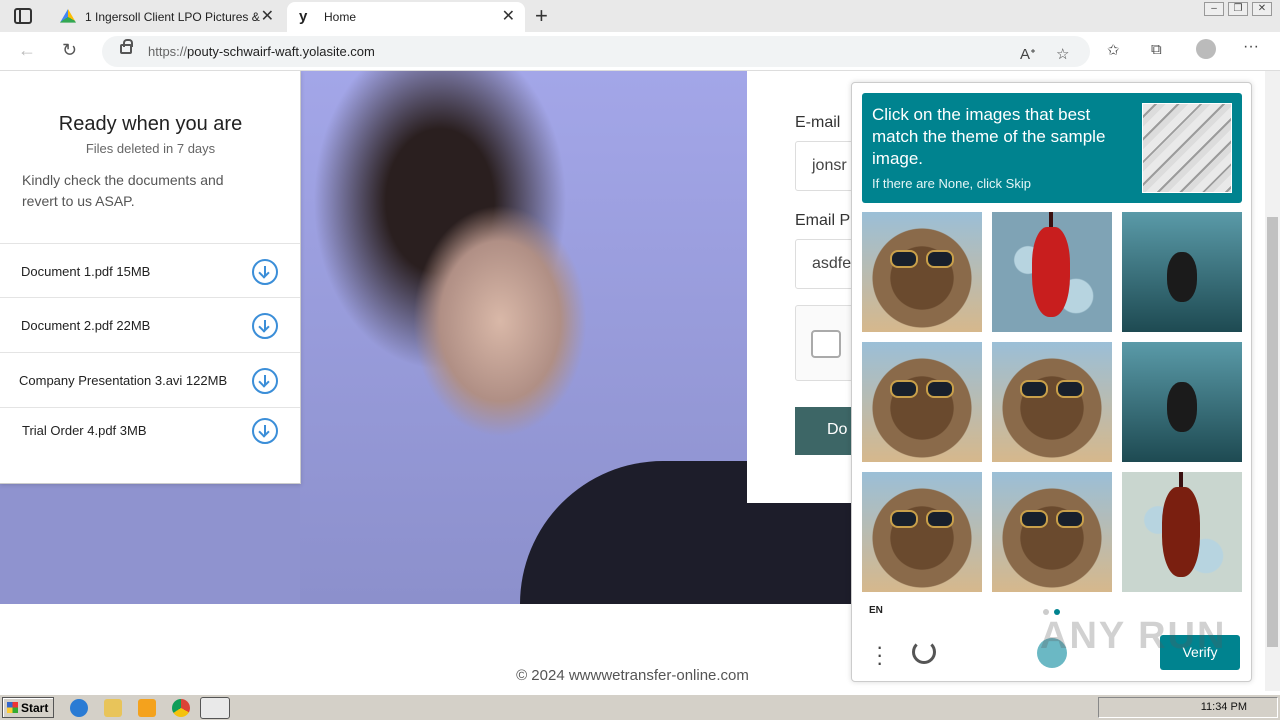  Describe the element at coordinates (1187, 148) in the screenshot. I see `sample-image` at that location.